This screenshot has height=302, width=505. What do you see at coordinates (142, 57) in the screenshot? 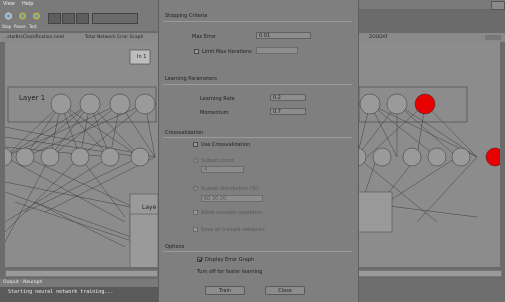
I see `input-label: In 1` at bounding box center [142, 57].